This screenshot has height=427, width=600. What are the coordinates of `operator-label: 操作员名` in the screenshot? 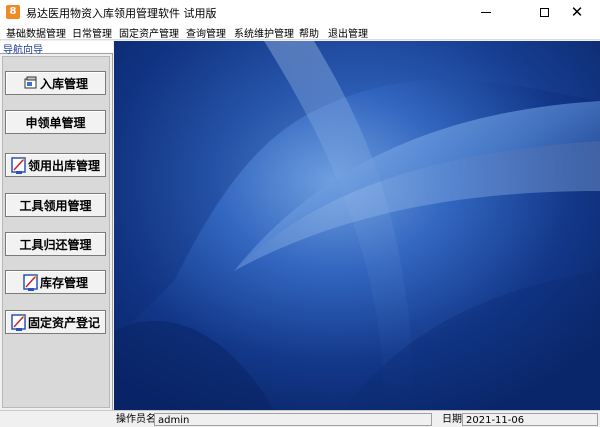 It's located at (136, 419).